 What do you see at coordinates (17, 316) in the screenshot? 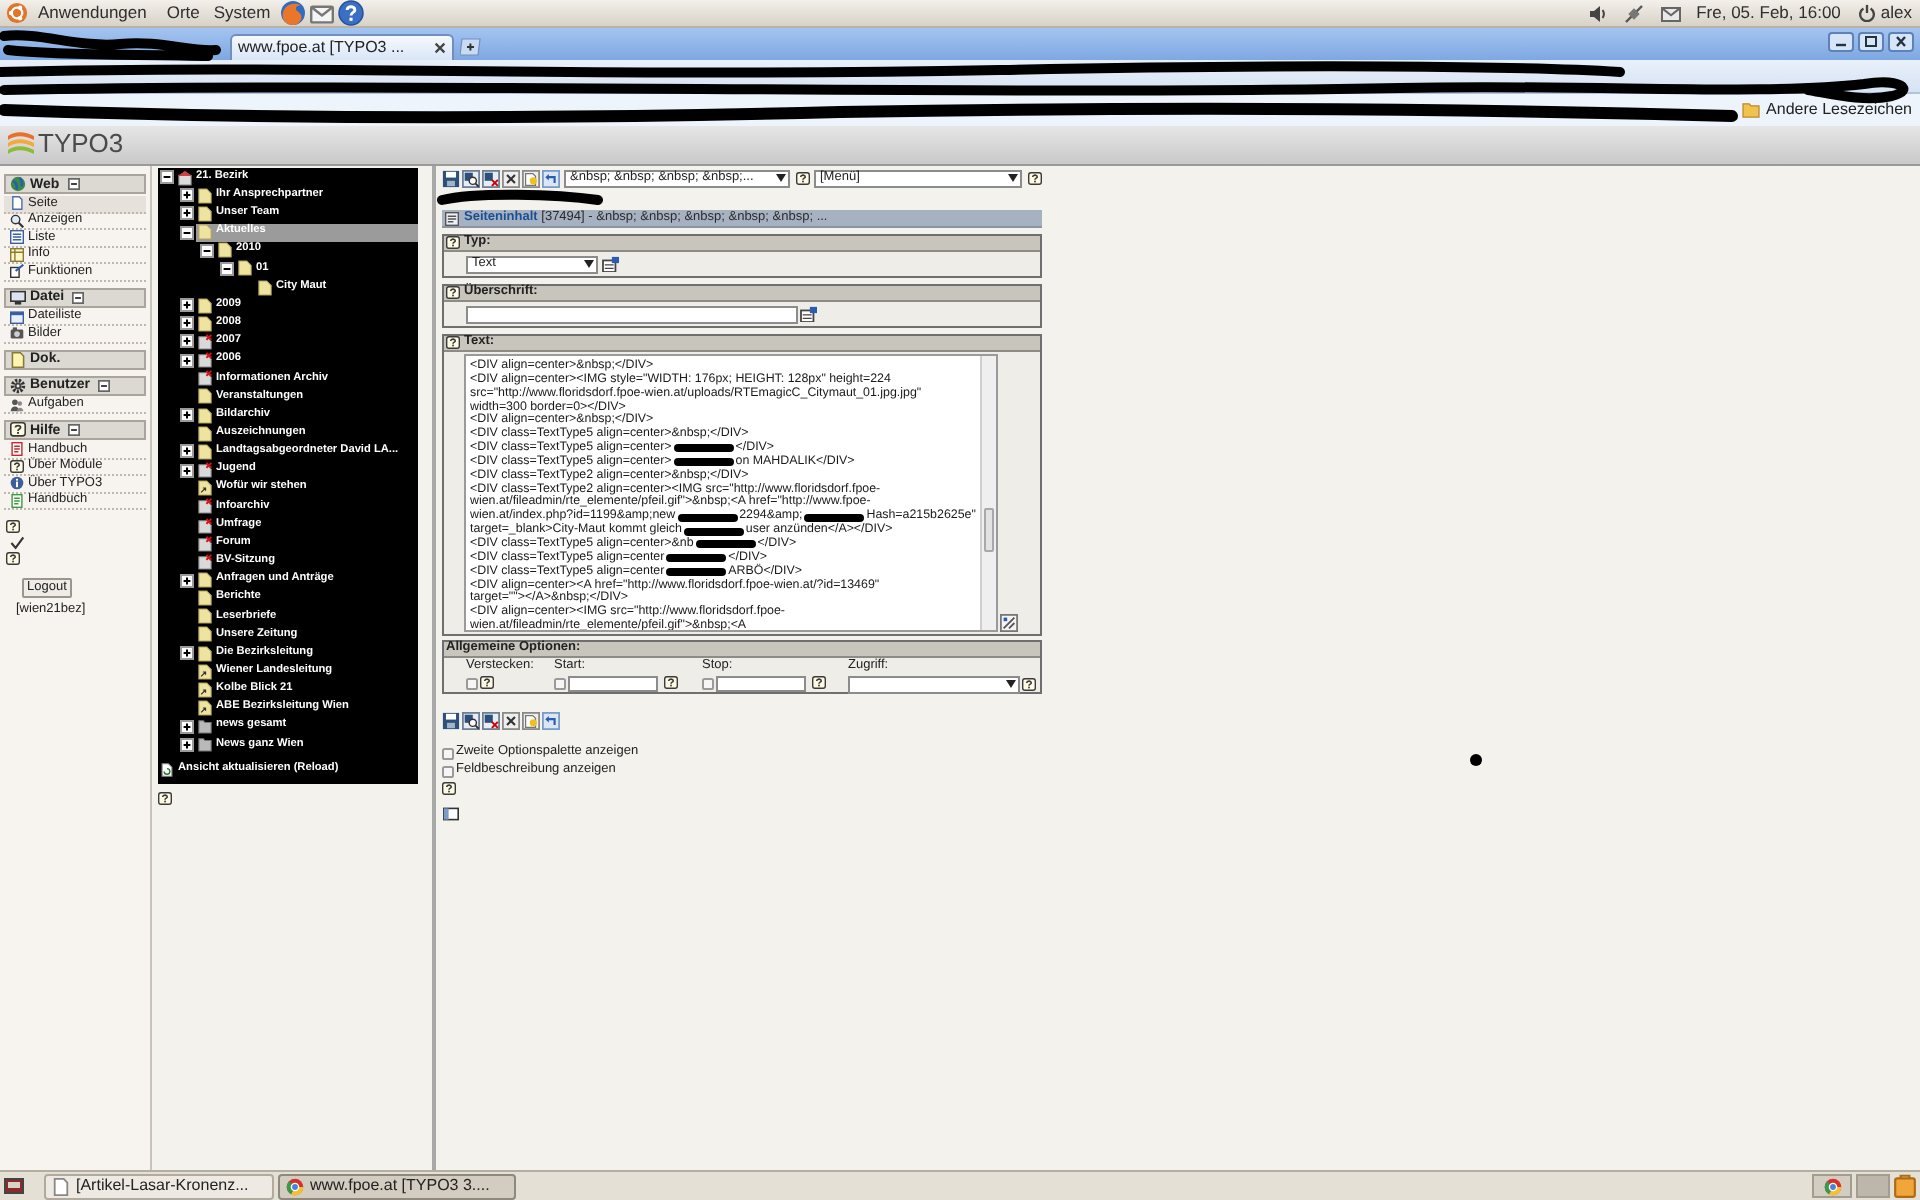
I see `file-list-icon` at bounding box center [17, 316].